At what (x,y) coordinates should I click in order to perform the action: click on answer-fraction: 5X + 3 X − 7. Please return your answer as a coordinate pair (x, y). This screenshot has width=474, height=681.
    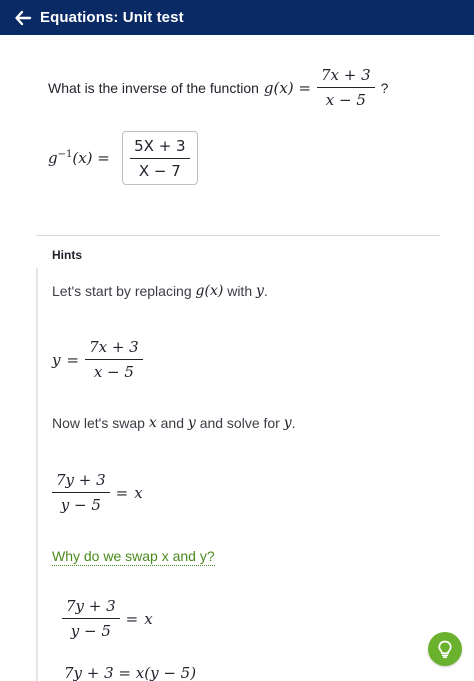
    Looking at the image, I should click on (160, 158).